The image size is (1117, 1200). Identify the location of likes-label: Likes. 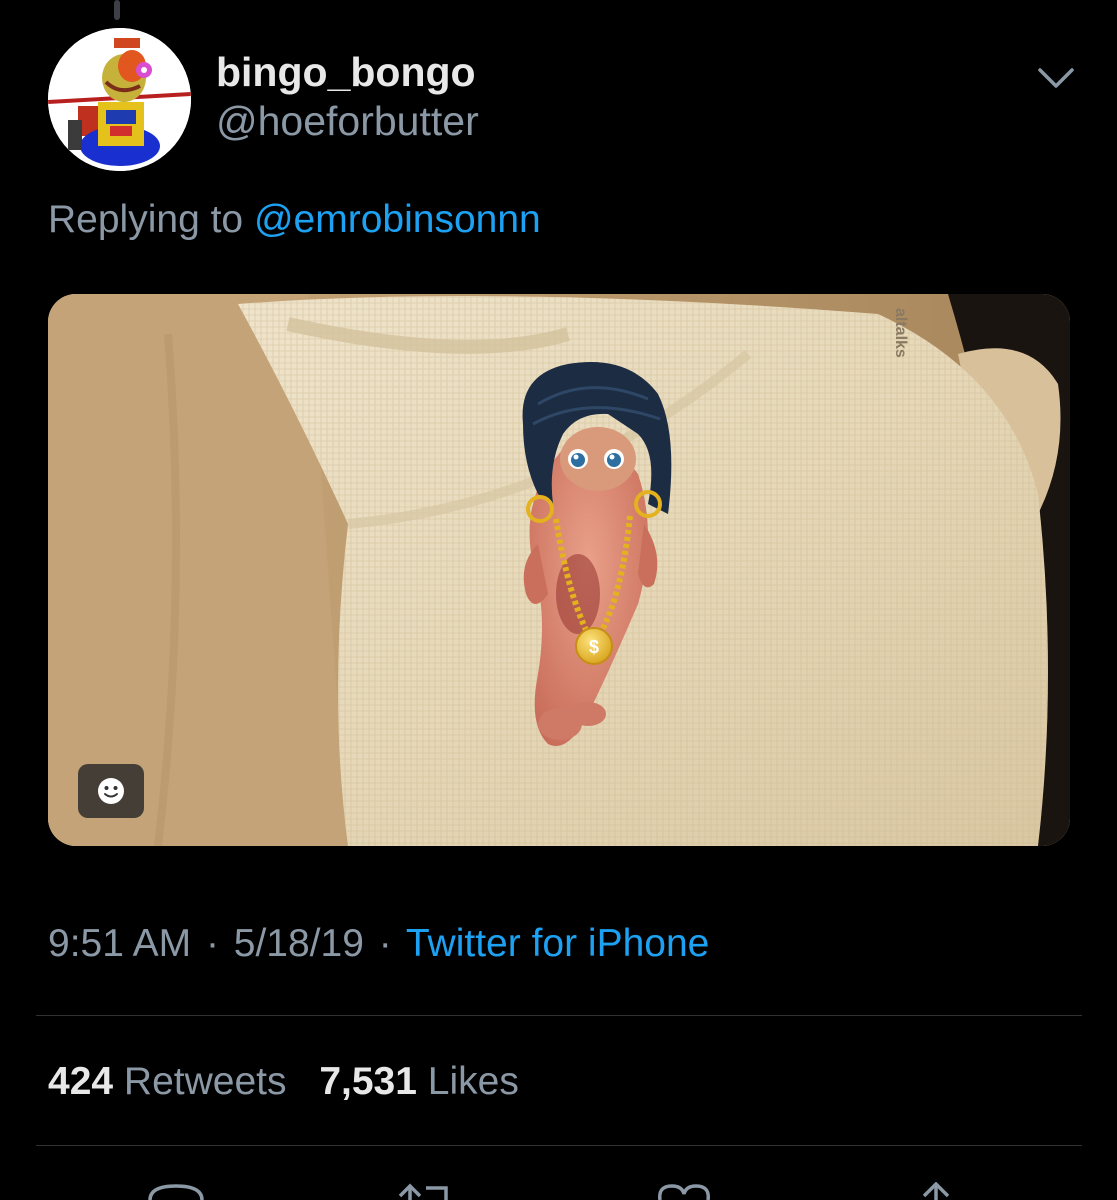
(473, 1081).